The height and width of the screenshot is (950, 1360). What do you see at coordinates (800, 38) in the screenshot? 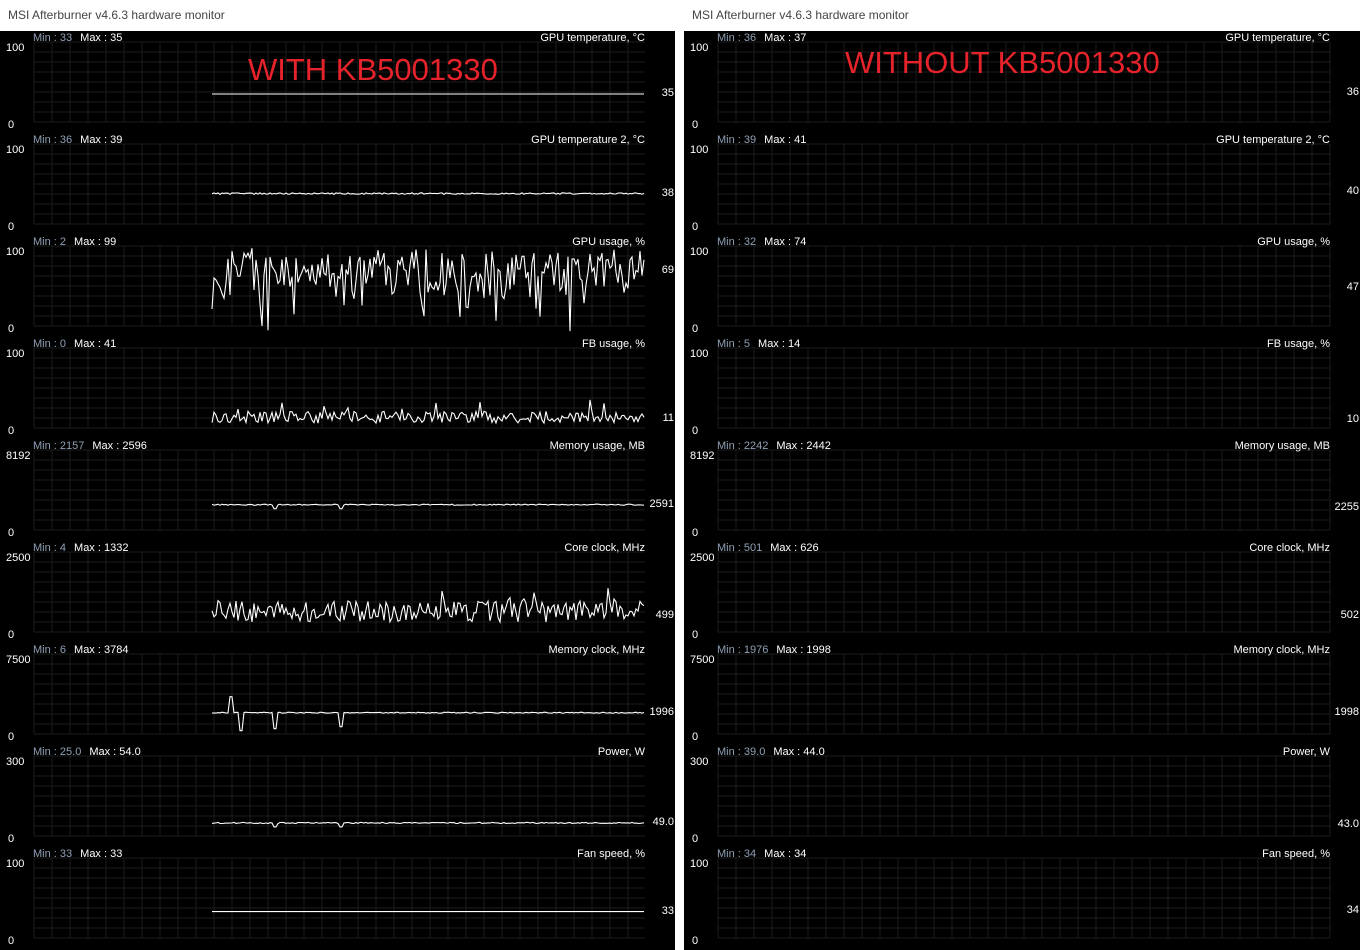
I see `max-value: 37` at bounding box center [800, 38].